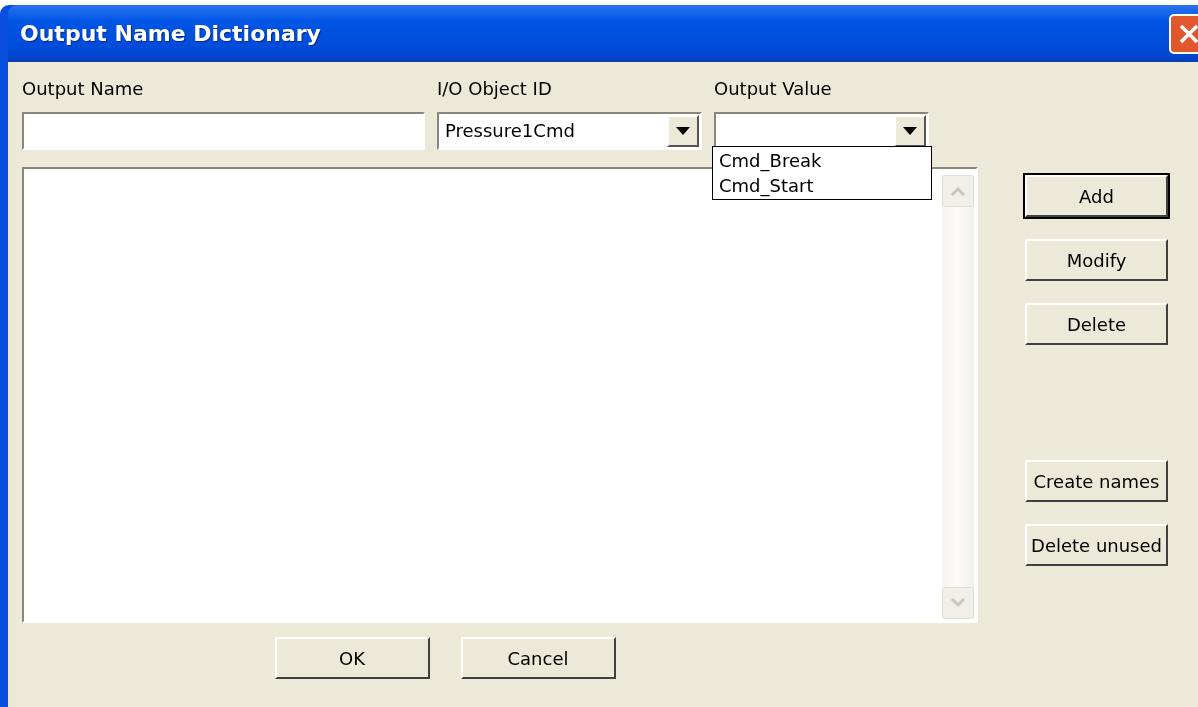 This screenshot has height=707, width=1198. What do you see at coordinates (1096, 481) in the screenshot?
I see `dialog-button: Create names` at bounding box center [1096, 481].